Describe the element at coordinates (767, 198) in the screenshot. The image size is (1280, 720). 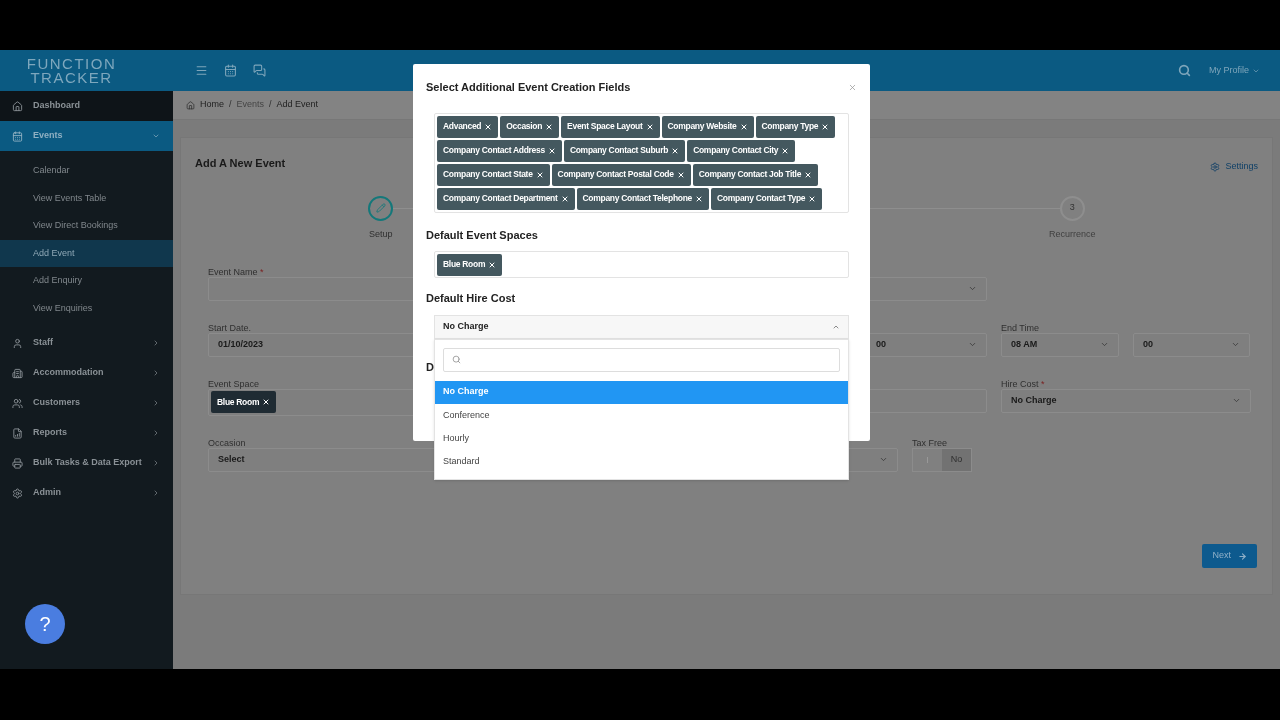
I see `tag: Company Contact Type` at that location.